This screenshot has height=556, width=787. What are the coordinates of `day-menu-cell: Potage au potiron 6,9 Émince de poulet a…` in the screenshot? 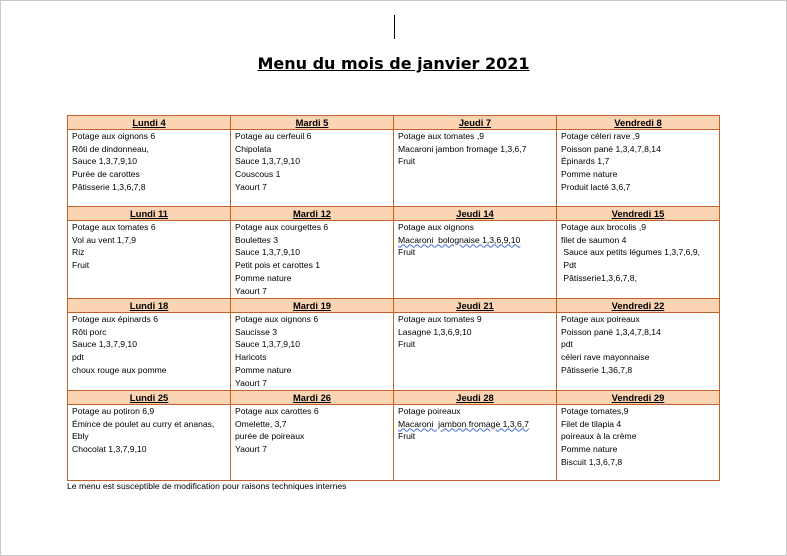 It's located at (149, 442).